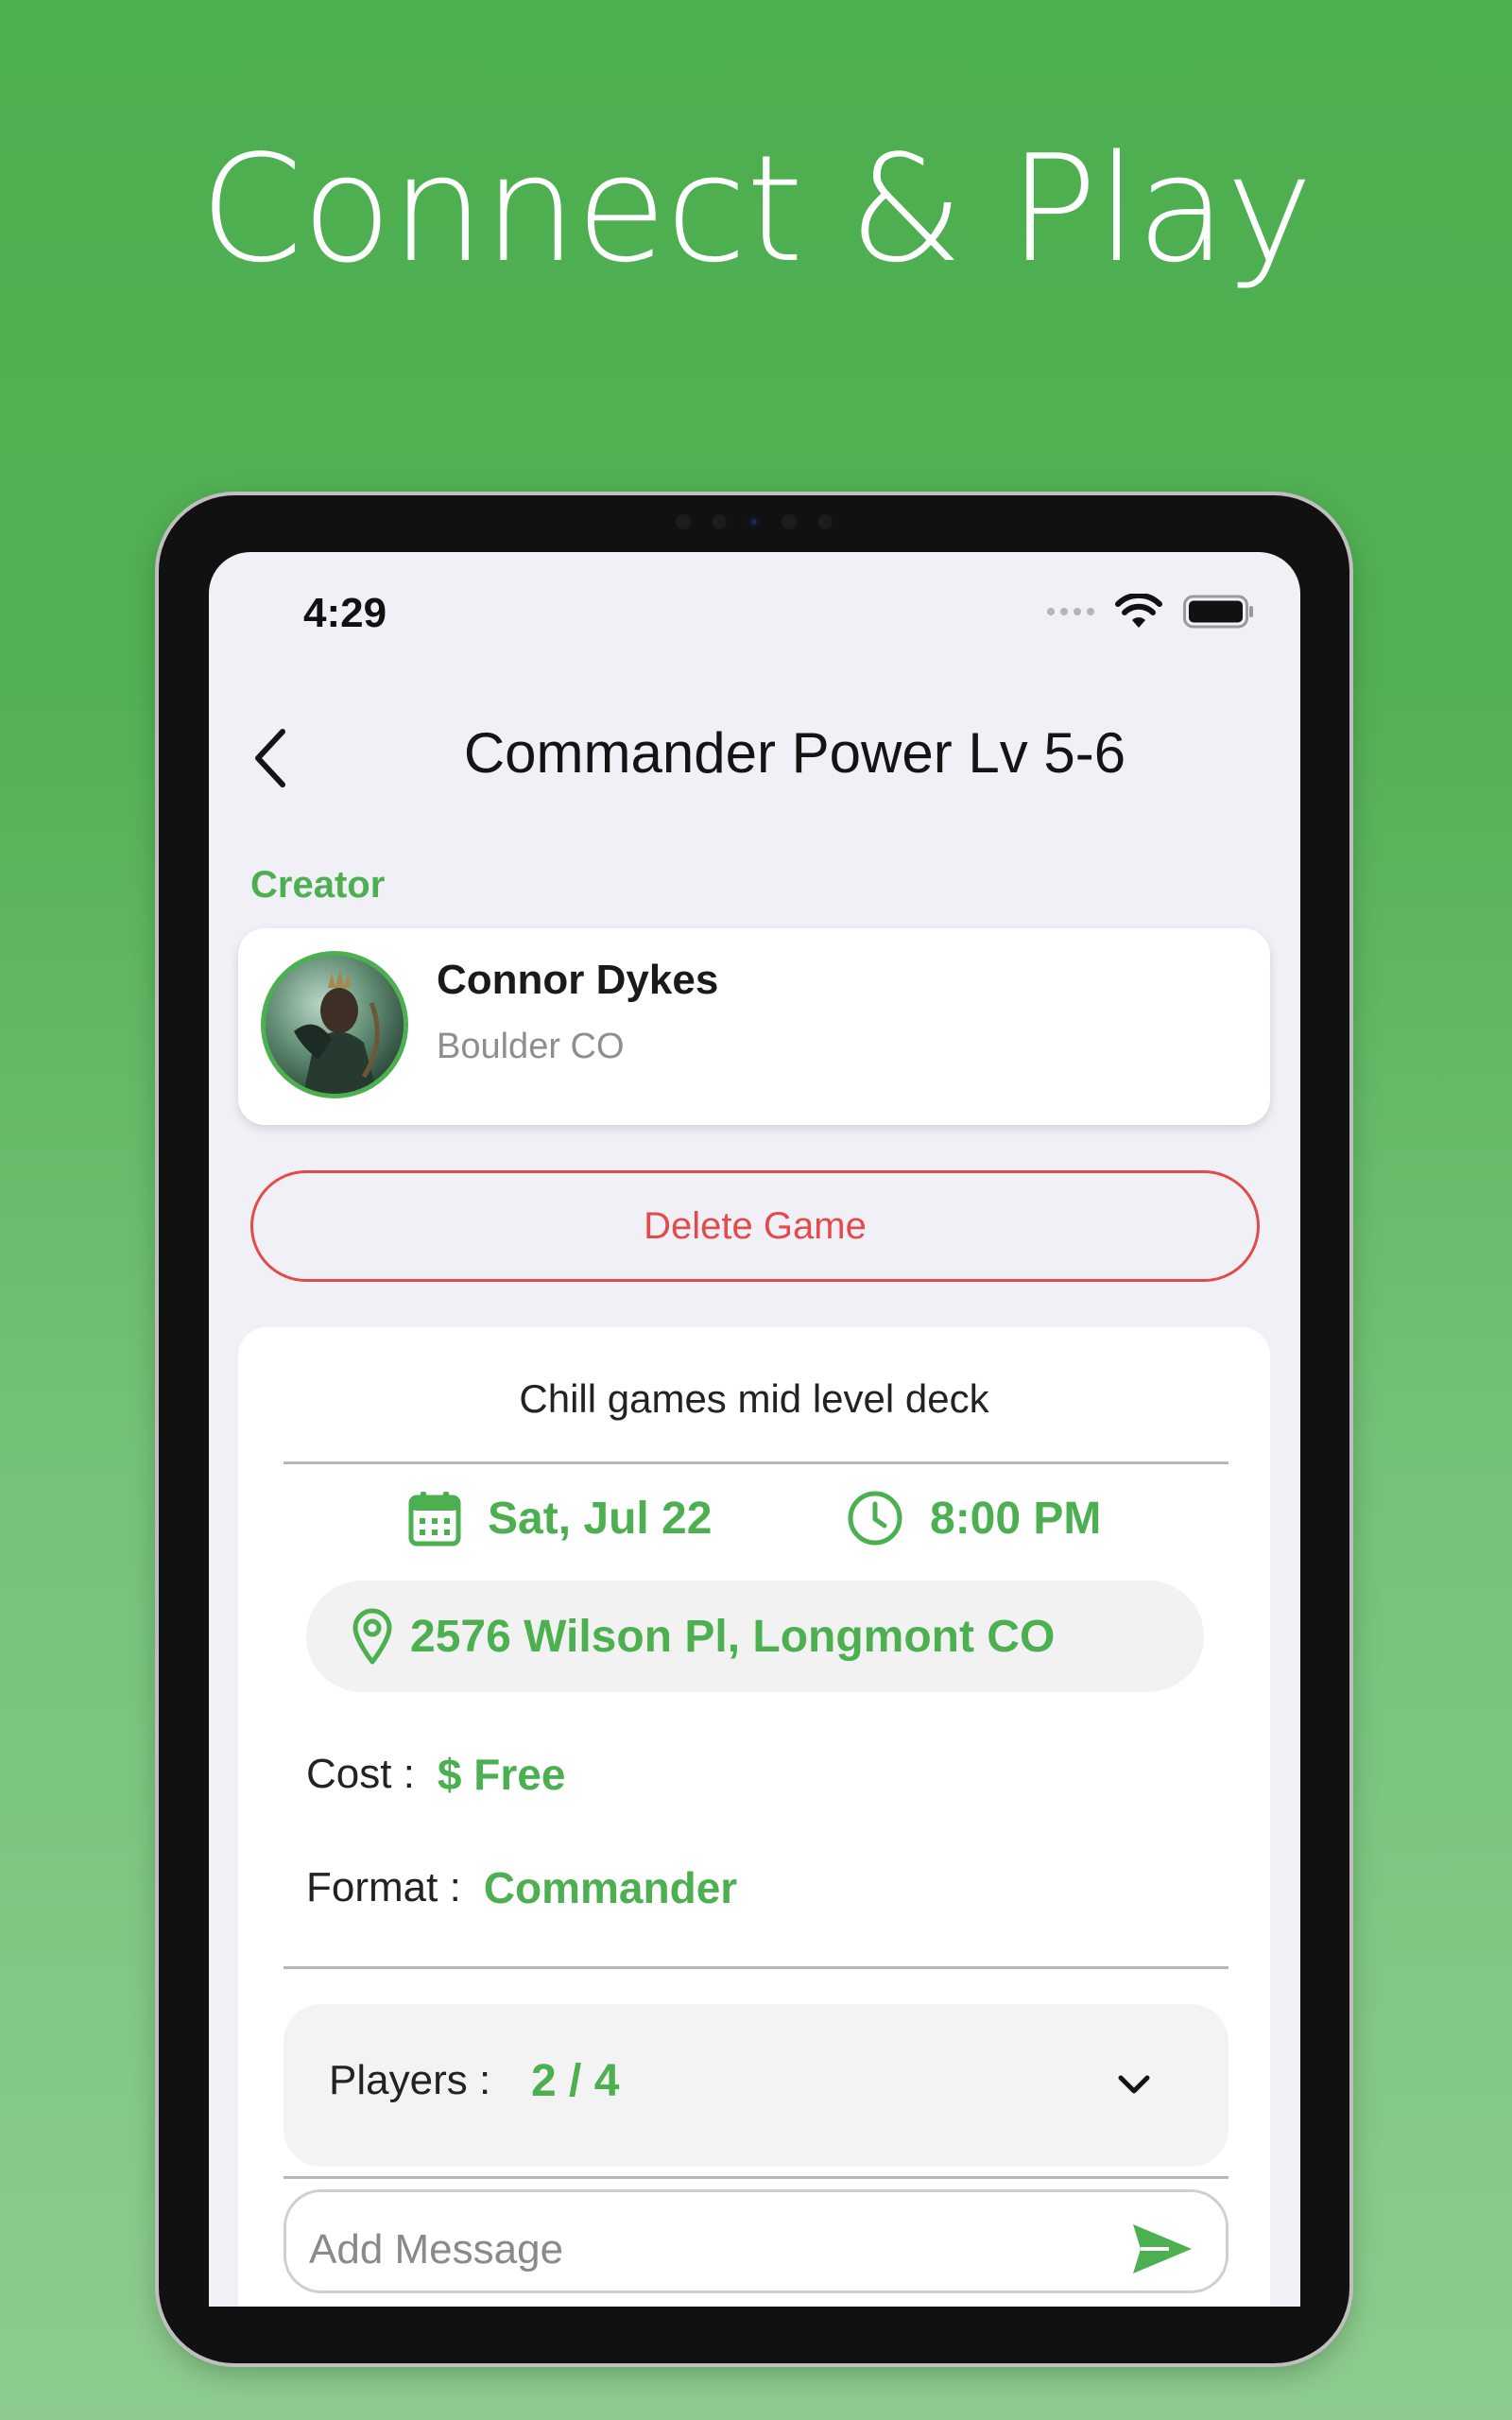 The width and height of the screenshot is (1512, 2420). What do you see at coordinates (754, 1398) in the screenshot?
I see `game-description: Chill games mid level deck` at bounding box center [754, 1398].